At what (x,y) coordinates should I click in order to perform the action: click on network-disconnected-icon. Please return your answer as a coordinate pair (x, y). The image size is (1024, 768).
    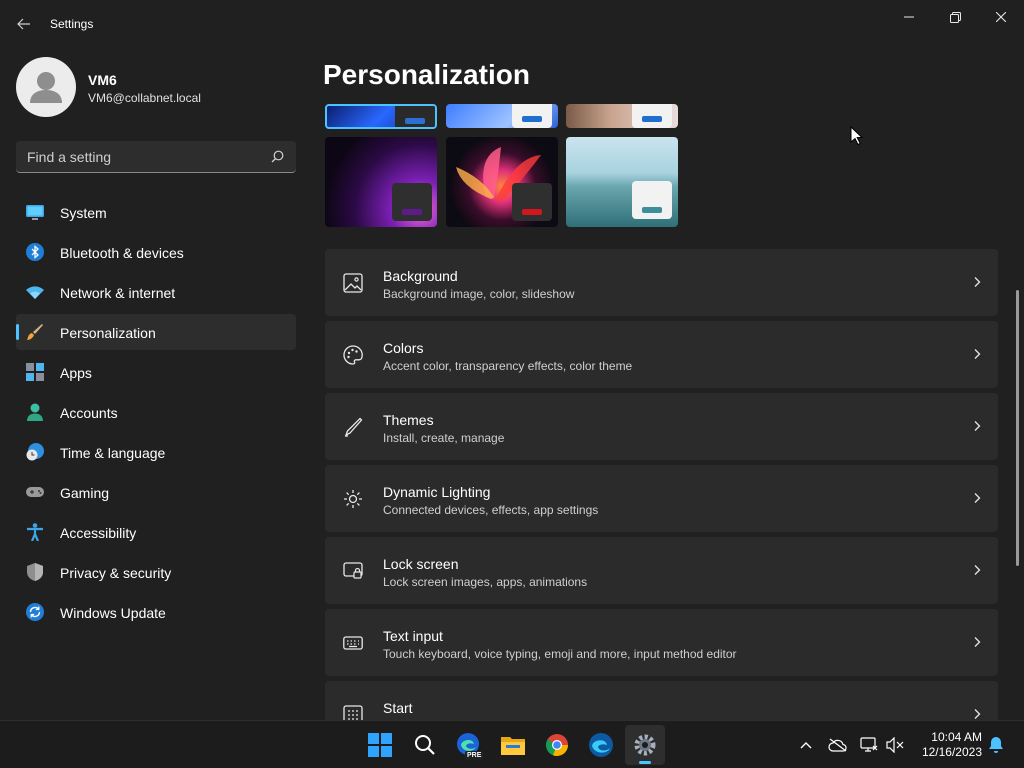
    Looking at the image, I should click on (869, 744).